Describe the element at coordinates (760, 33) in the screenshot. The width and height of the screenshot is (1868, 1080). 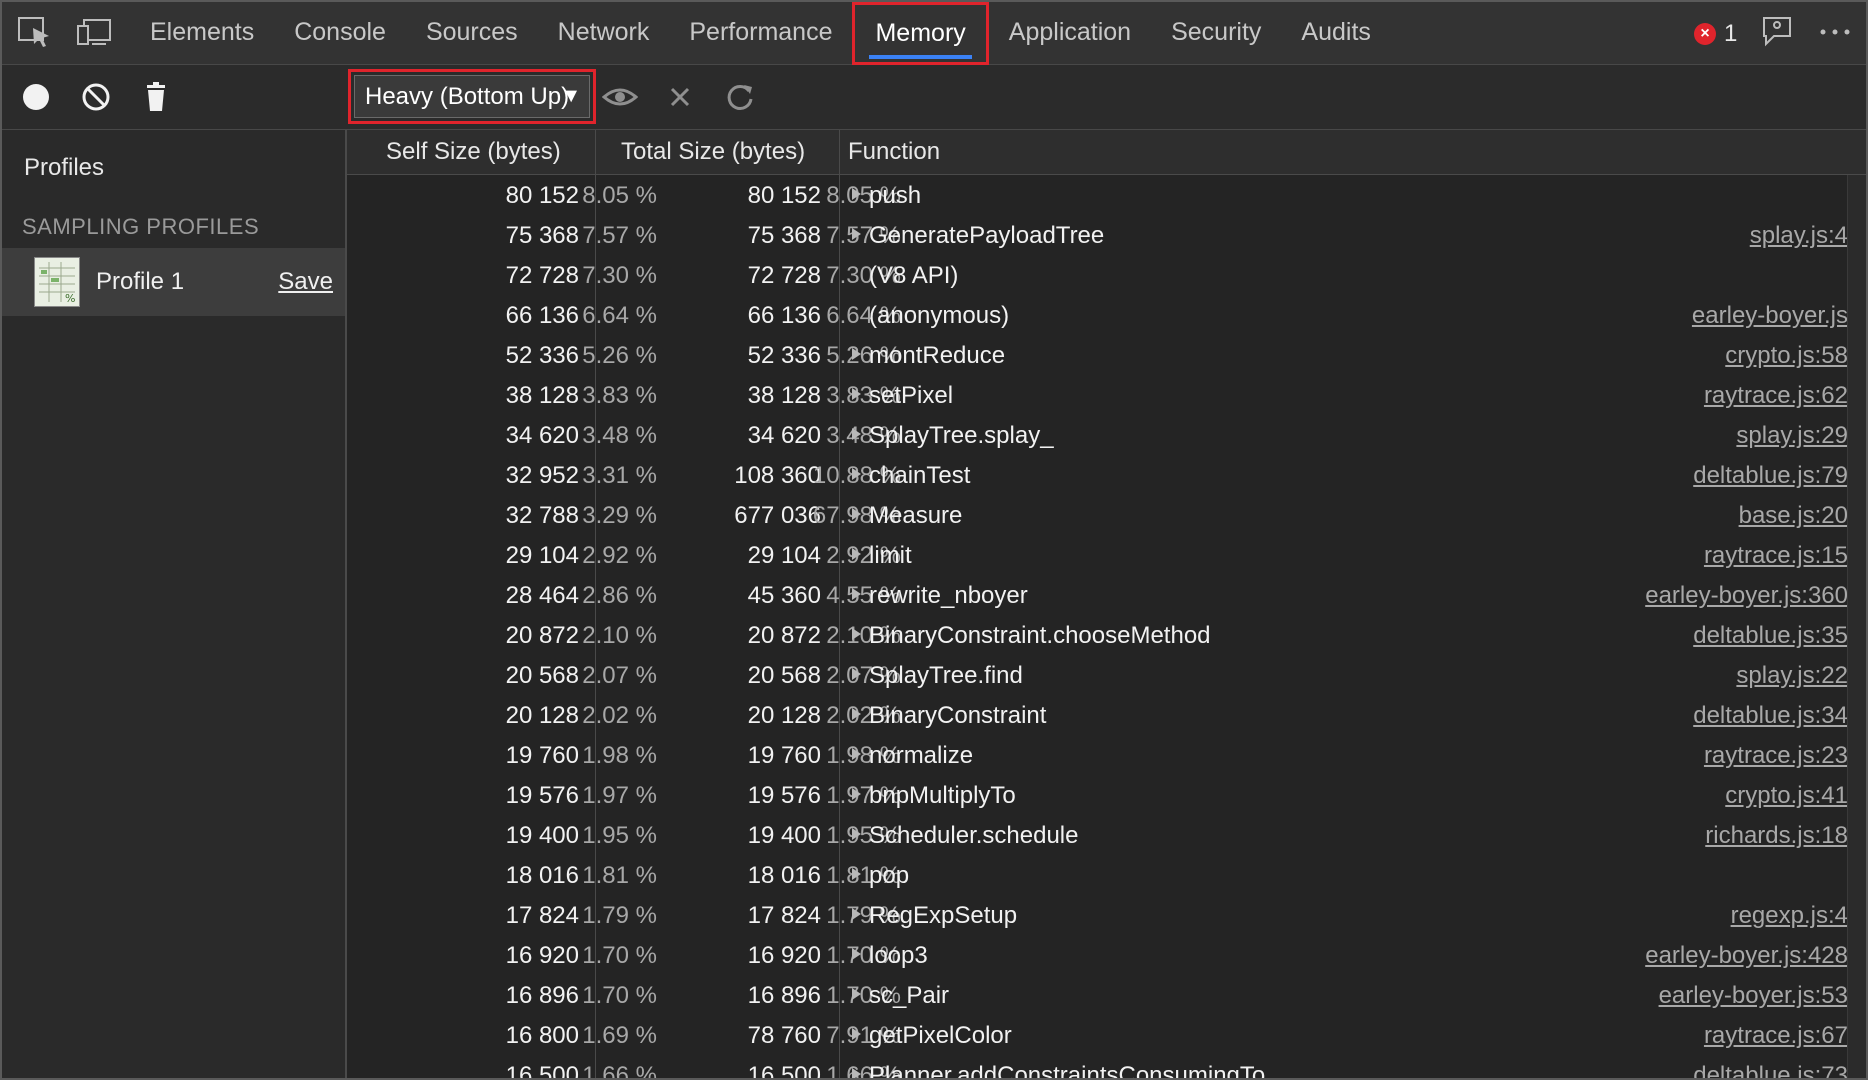
I see `tab-performance: Performance` at that location.